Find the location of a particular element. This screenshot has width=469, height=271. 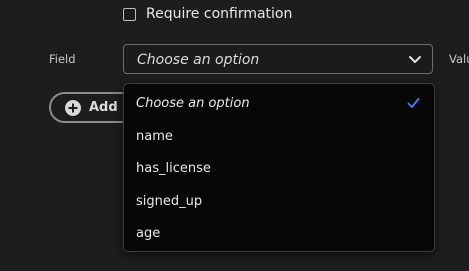

require-confirmation-row: Require confirmation is located at coordinates (207, 14).